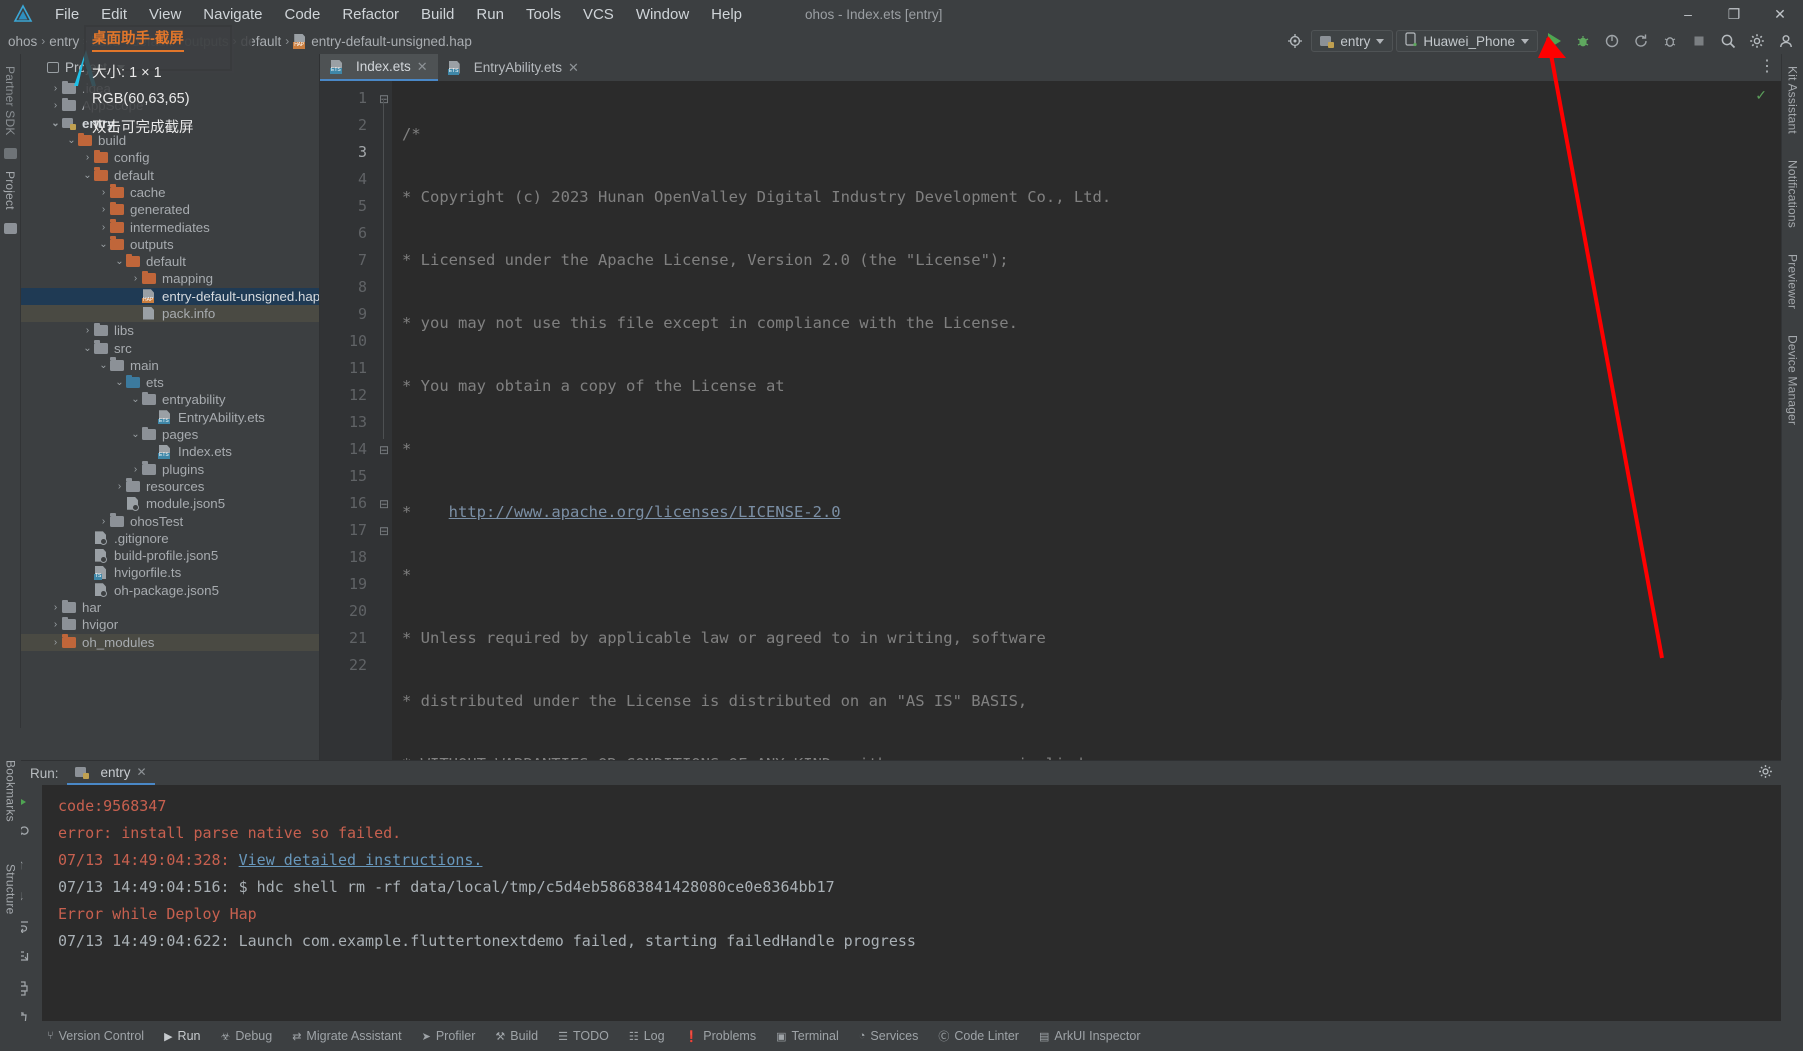 The width and height of the screenshot is (1803, 1051). Describe the element at coordinates (1793, 194) in the screenshot. I see `right-rail-notifications: Notifications` at that location.